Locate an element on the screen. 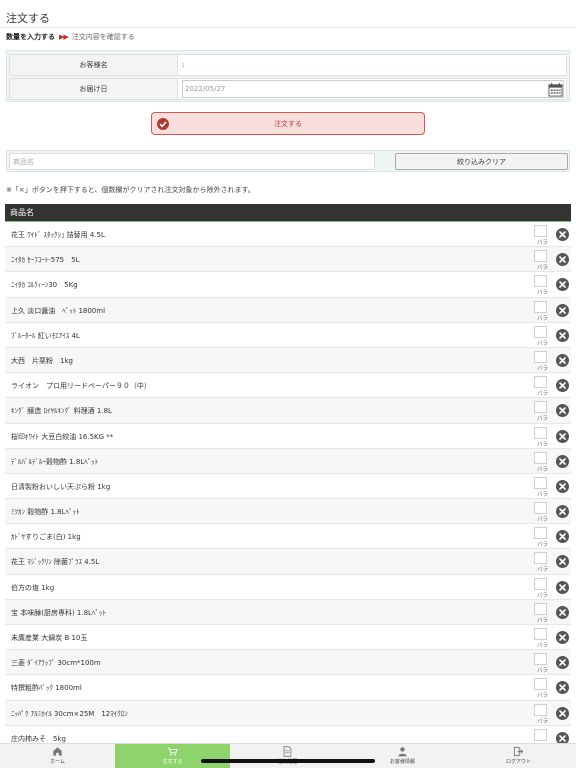 Image resolution: width=576 pixels, height=768 pixels. product-name: 大西 片栗粉 1kg is located at coordinates (42, 360).